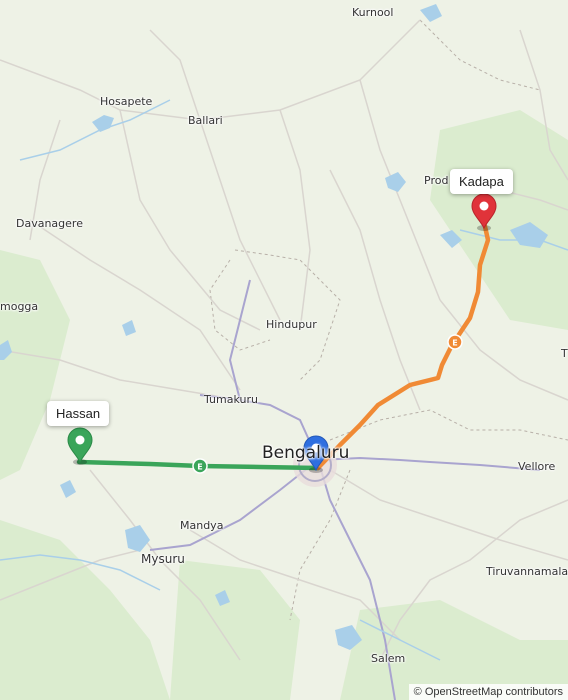 Image resolution: width=568 pixels, height=700 pixels. I want to click on route-shield-label-hassan-bengaluru: E, so click(199, 467).